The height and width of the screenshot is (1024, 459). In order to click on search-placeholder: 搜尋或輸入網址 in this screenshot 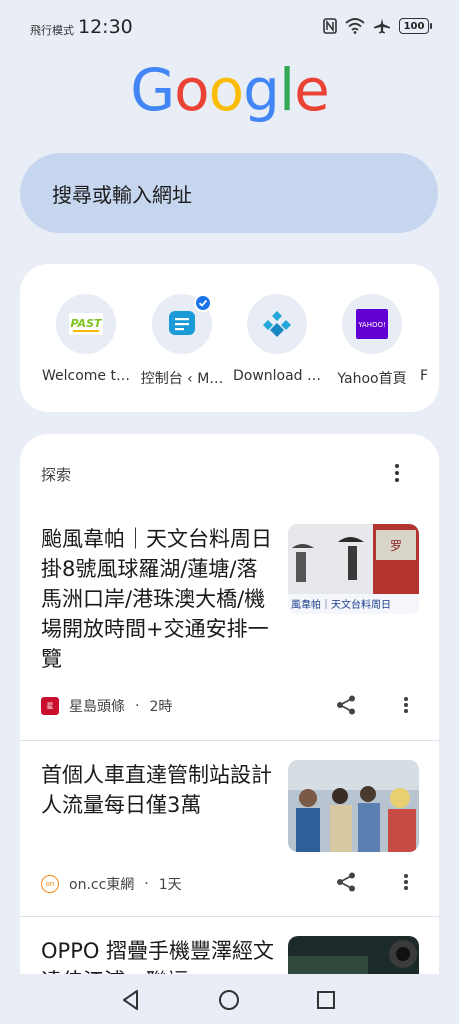, I will do `click(122, 194)`.